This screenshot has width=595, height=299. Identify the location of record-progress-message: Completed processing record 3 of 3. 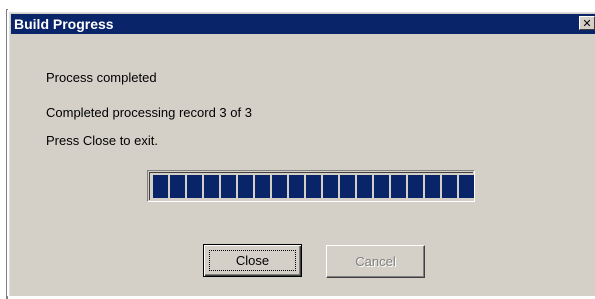
(149, 112).